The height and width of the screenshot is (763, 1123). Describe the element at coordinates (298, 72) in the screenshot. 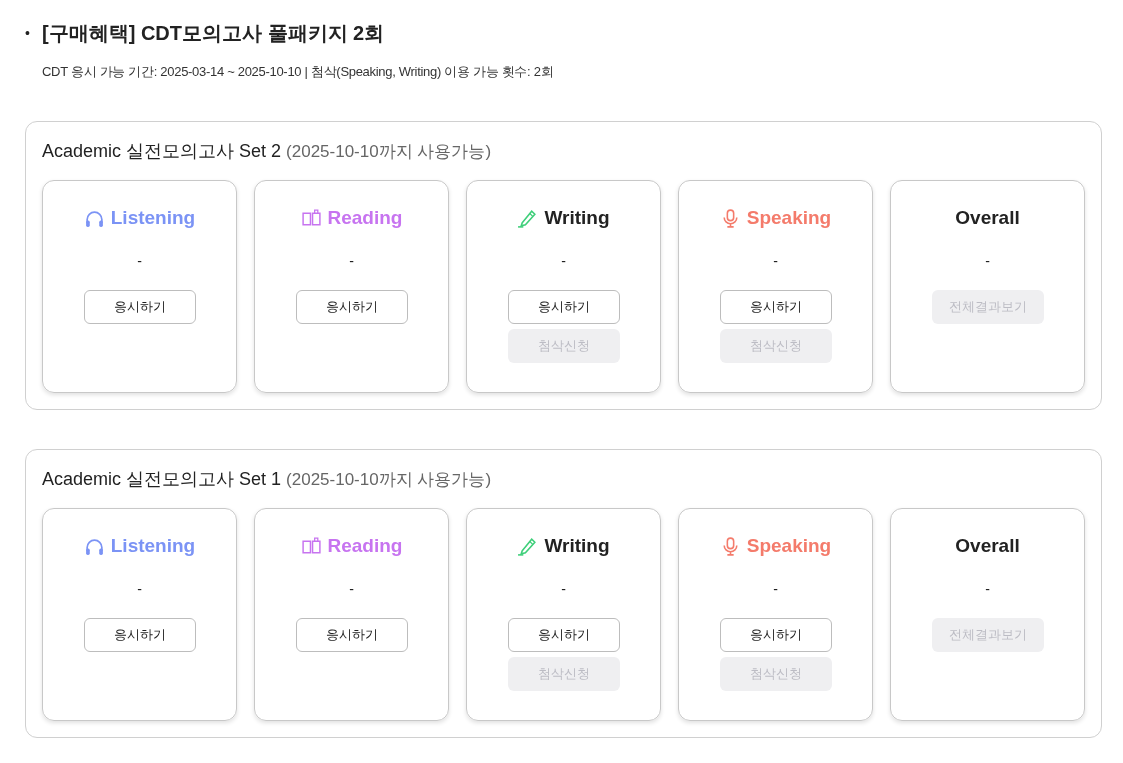

I see `package-info: CDT 응시 가능 기간: 2025-03-14 ~ 2025-10-10 | 첨삭(Speaking, Writing) 이용 가능 횟수: 2회` at that location.